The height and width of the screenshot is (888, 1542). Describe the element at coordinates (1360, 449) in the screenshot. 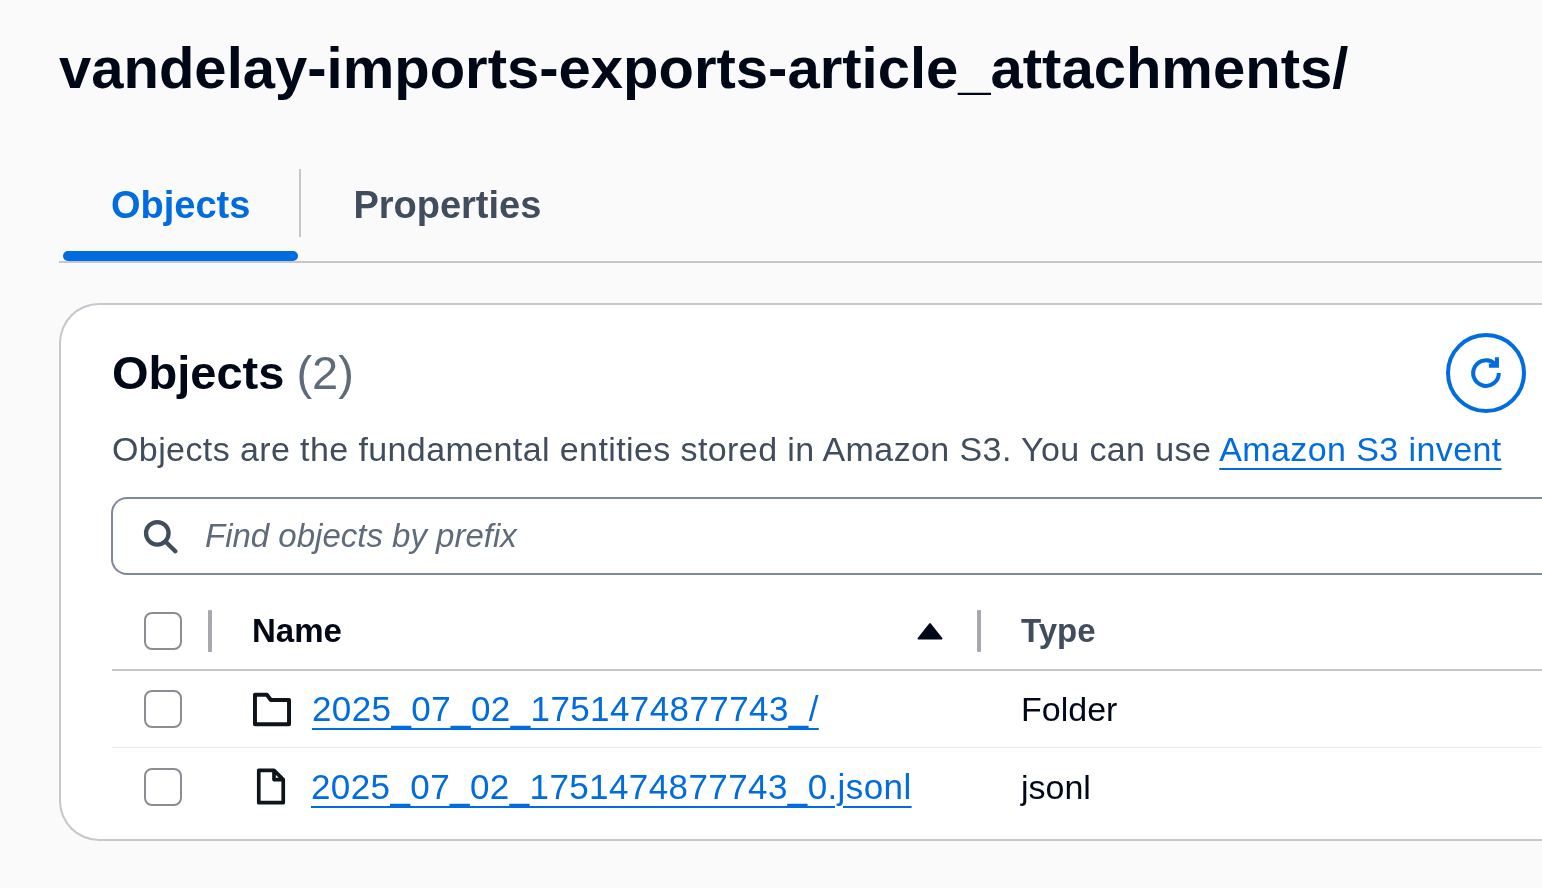

I see `inventory-link: Amazon S3 invent` at that location.